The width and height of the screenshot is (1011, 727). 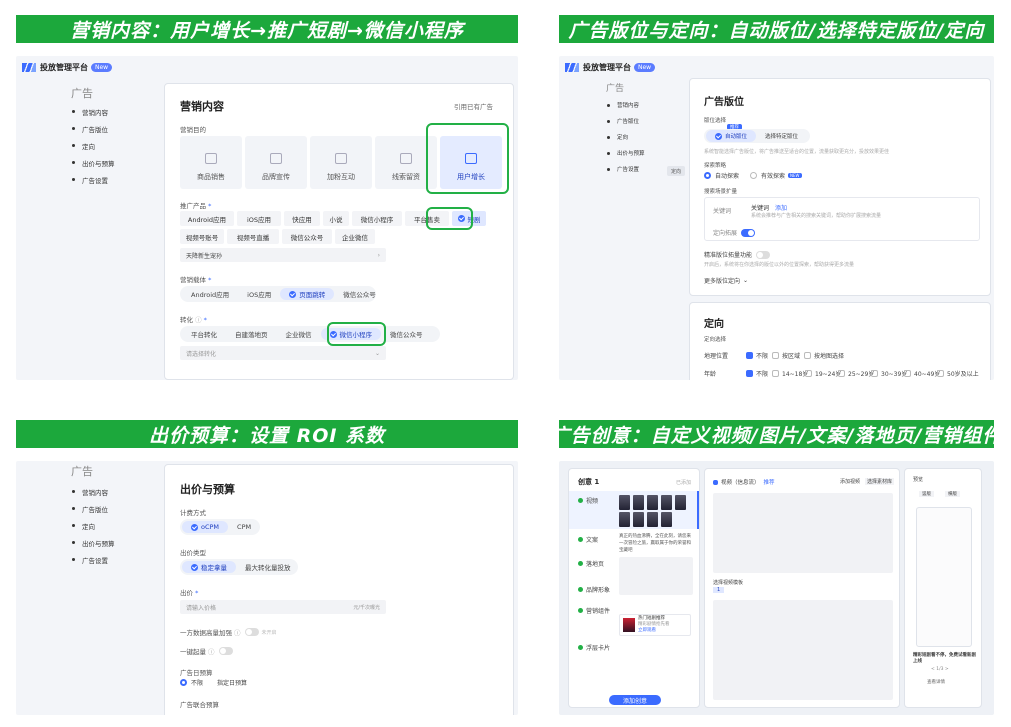 What do you see at coordinates (473, 106) in the screenshot?
I see `reference-ad-link: 引用已有广告` at bounding box center [473, 106].